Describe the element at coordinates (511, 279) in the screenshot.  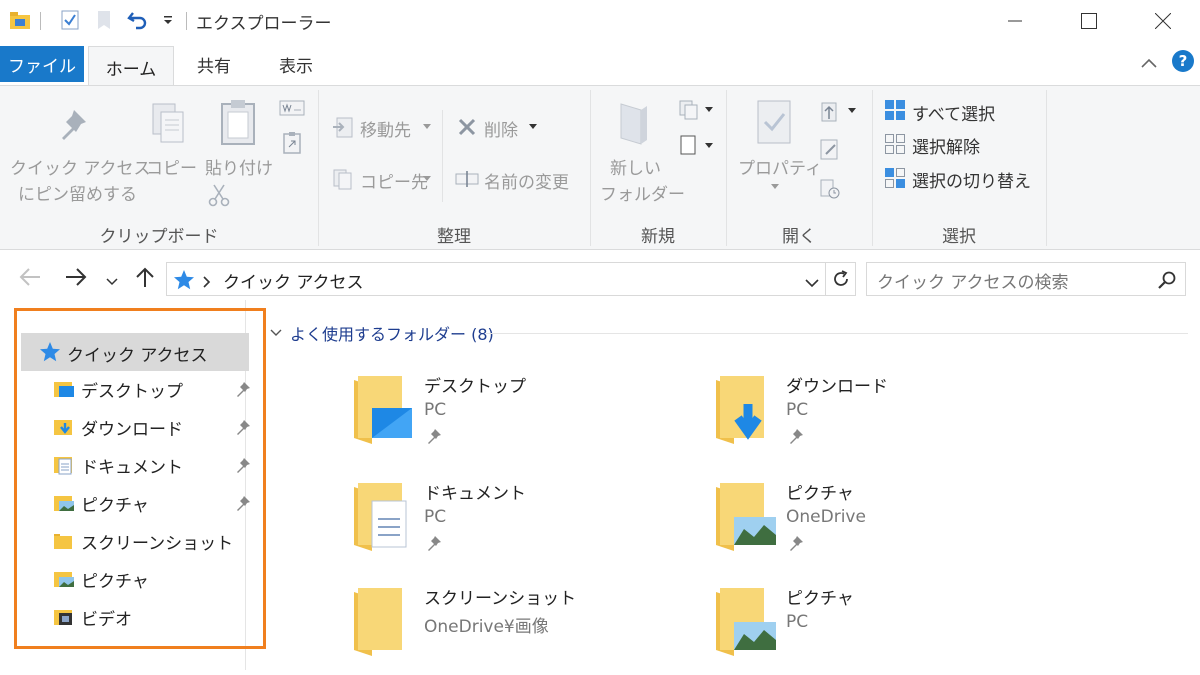
I see `address-bar: クイック アクセス` at that location.